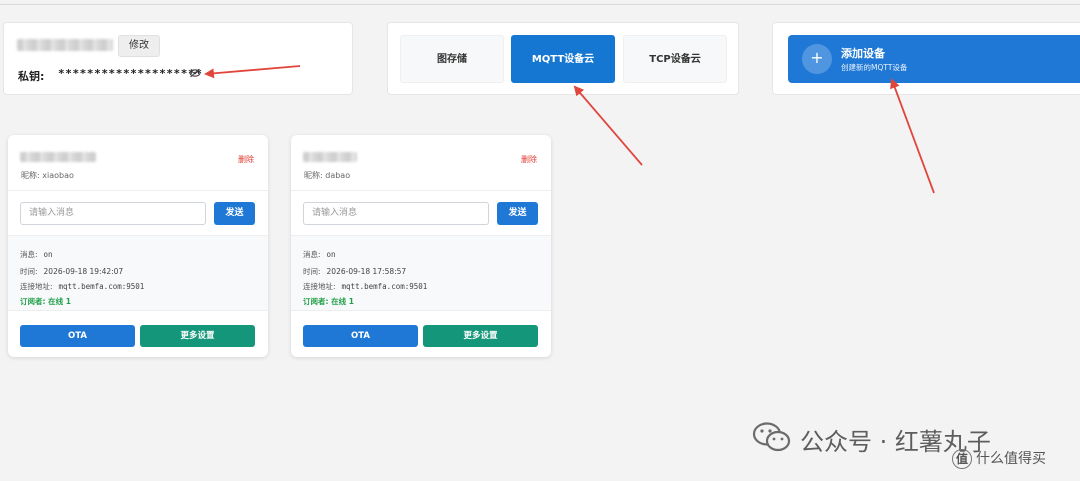 The height and width of the screenshot is (481, 1080). What do you see at coordinates (874, 67) in the screenshot?
I see `add-device-subtitle: 创建新的MQTT设备` at bounding box center [874, 67].